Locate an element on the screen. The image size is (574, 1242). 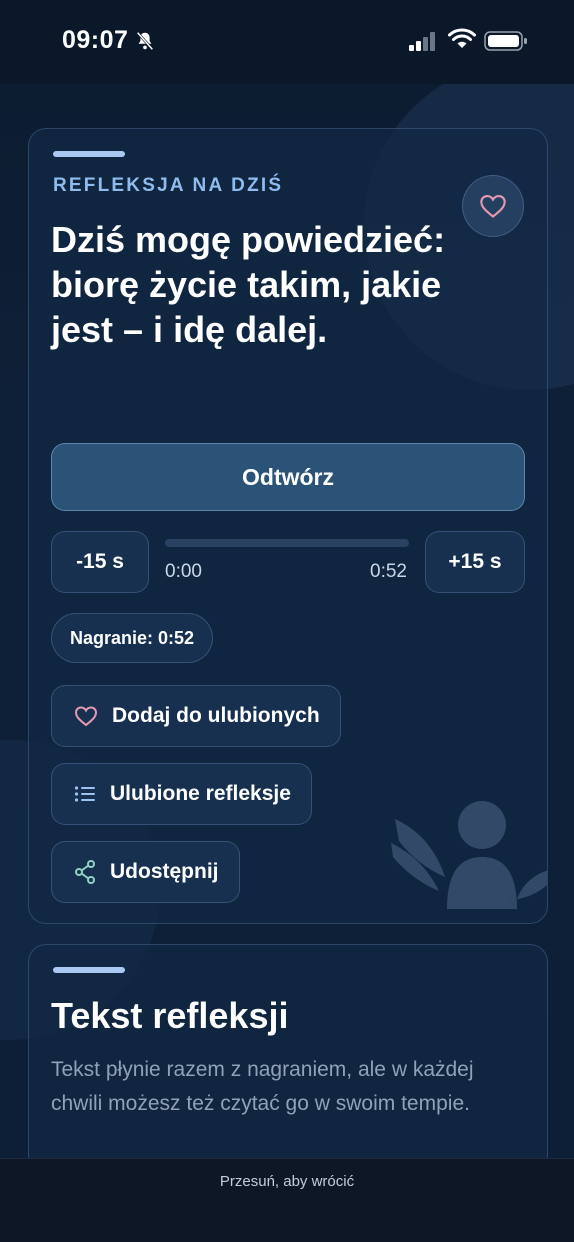
add-to-favorites-button: Dodaj do ulubionych is located at coordinates (196, 716).